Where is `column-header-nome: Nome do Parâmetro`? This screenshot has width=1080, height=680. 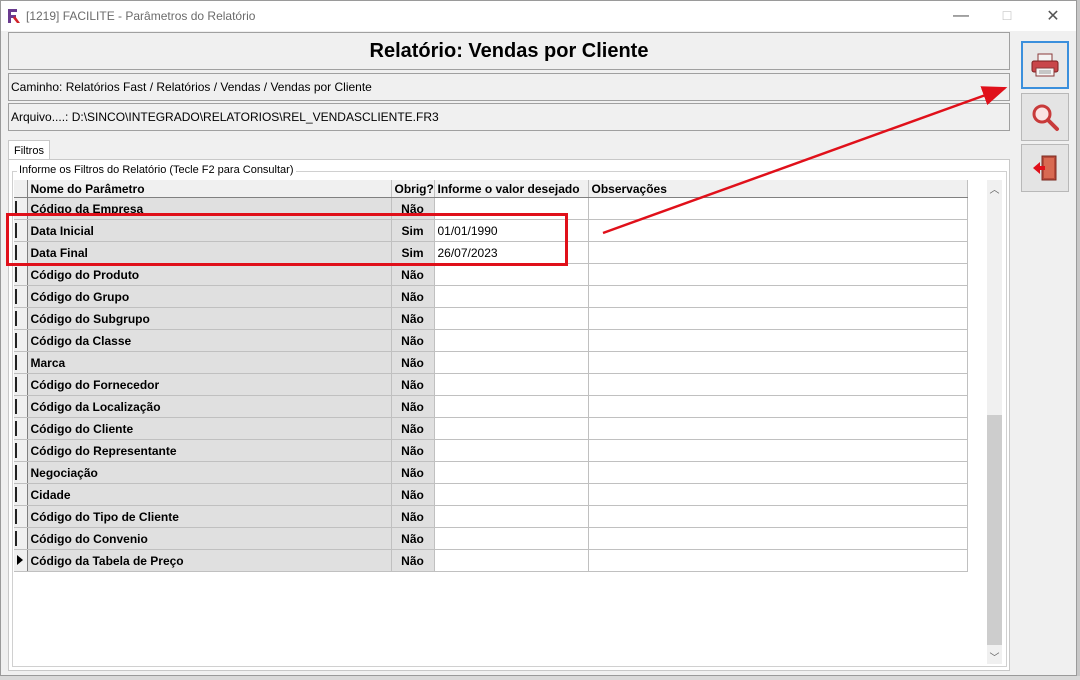 column-header-nome: Nome do Parâmetro is located at coordinates (209, 189).